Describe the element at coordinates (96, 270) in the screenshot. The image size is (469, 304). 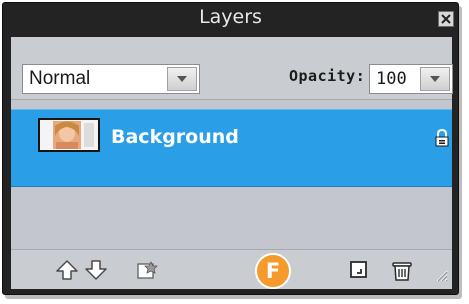
I see `arrow-down-icon` at that location.